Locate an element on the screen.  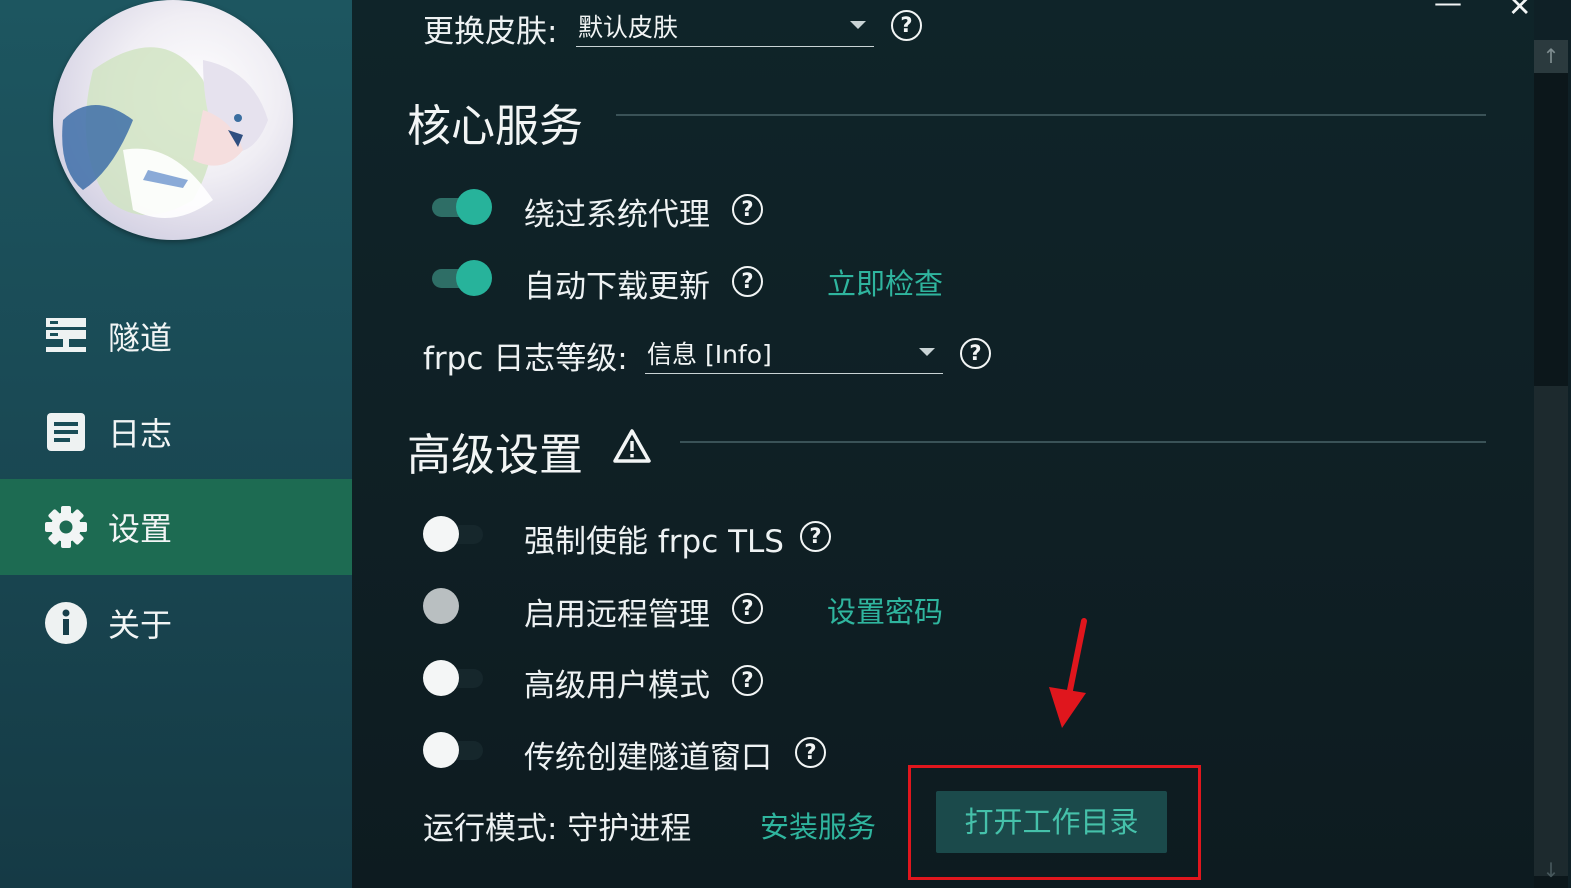
server-icon is located at coordinates (66, 336).